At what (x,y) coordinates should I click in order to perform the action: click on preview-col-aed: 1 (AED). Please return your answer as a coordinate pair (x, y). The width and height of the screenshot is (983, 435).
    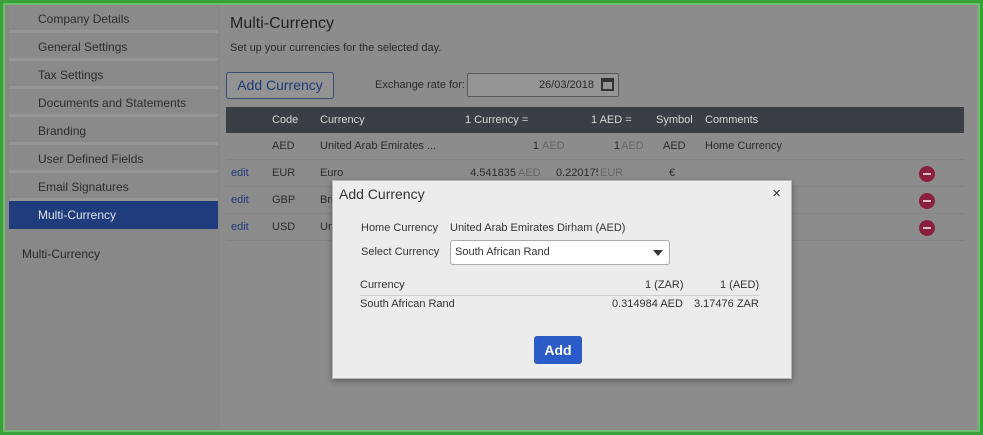
    Looking at the image, I should click on (740, 285).